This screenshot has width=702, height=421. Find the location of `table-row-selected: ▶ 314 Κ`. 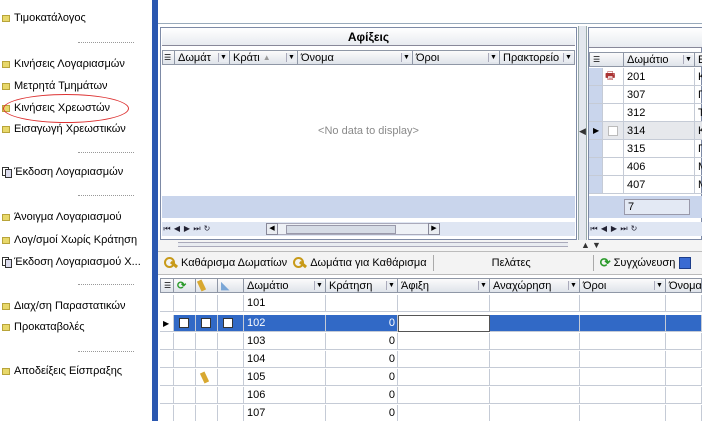

table-row-selected: ▶ 314 Κ is located at coordinates (645, 131).